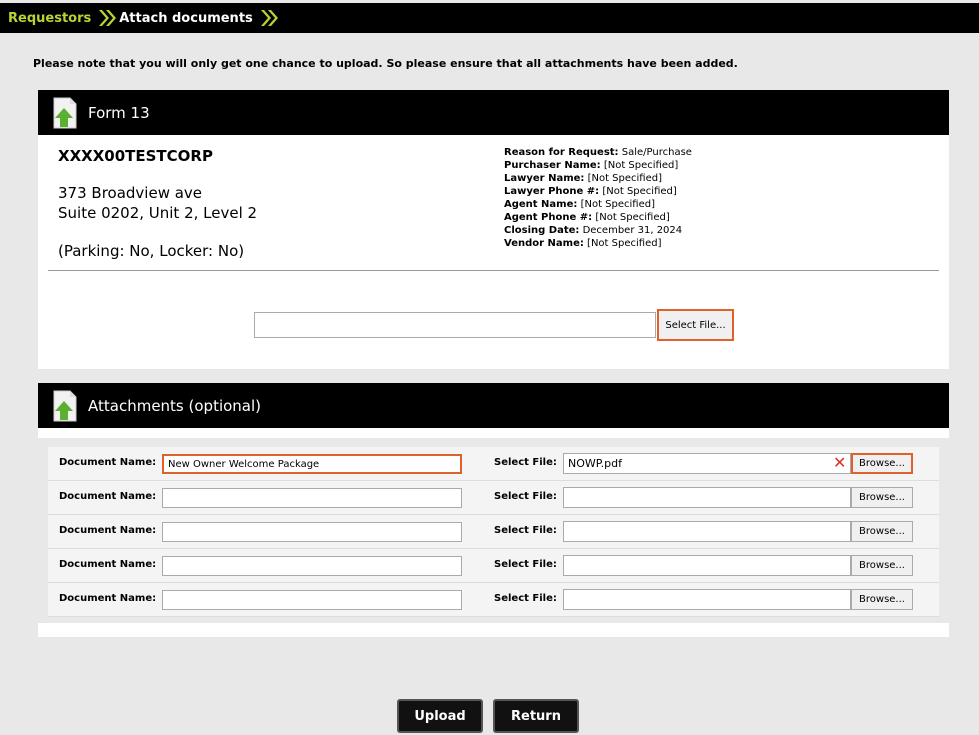 This screenshot has height=735, width=979. What do you see at coordinates (493, 630) in the screenshot?
I see `attachments-footer` at bounding box center [493, 630].